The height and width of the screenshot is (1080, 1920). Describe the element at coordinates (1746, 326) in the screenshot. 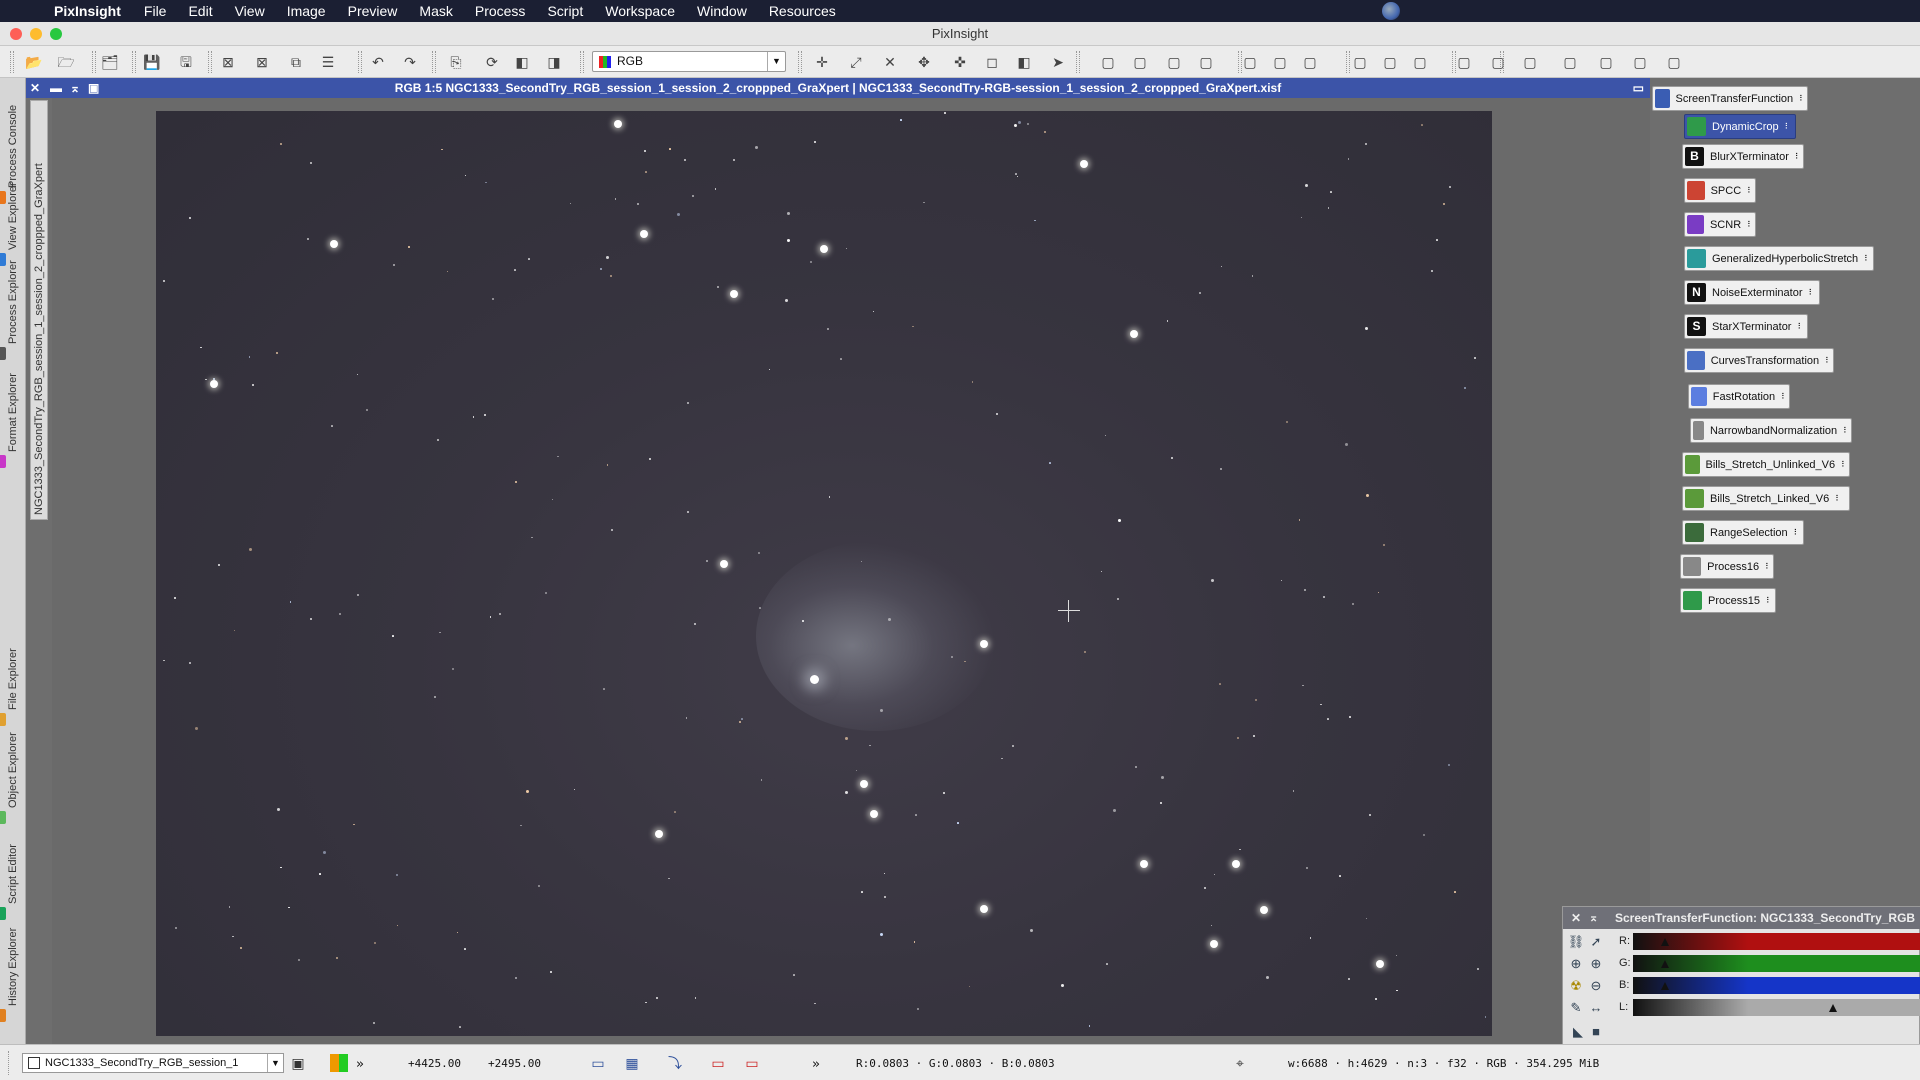

I see `process-icon-starxterminator: S StarXTerminator ⠇` at that location.